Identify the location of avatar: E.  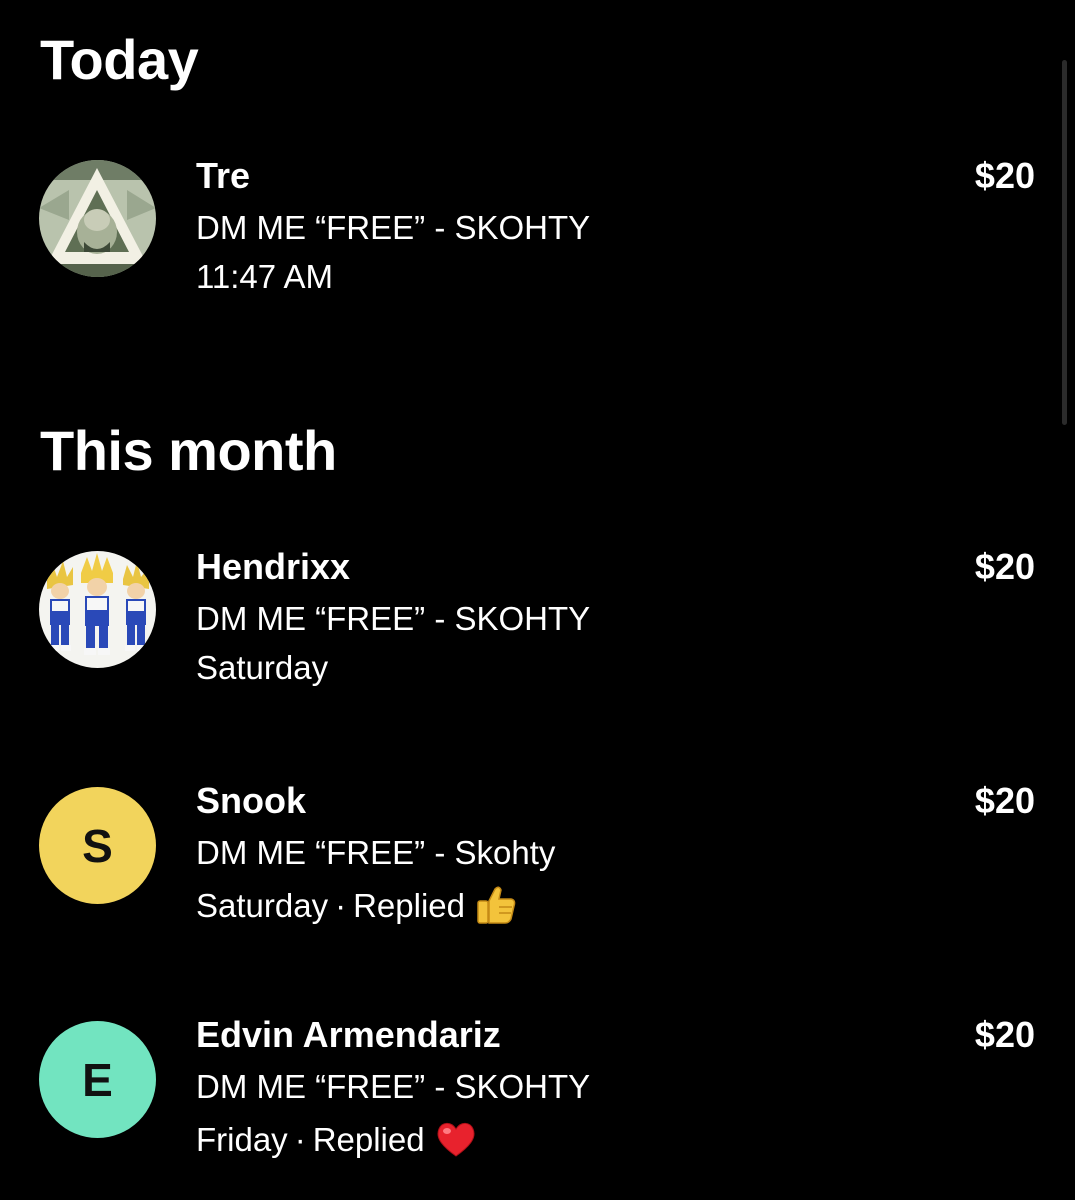
(97, 1079).